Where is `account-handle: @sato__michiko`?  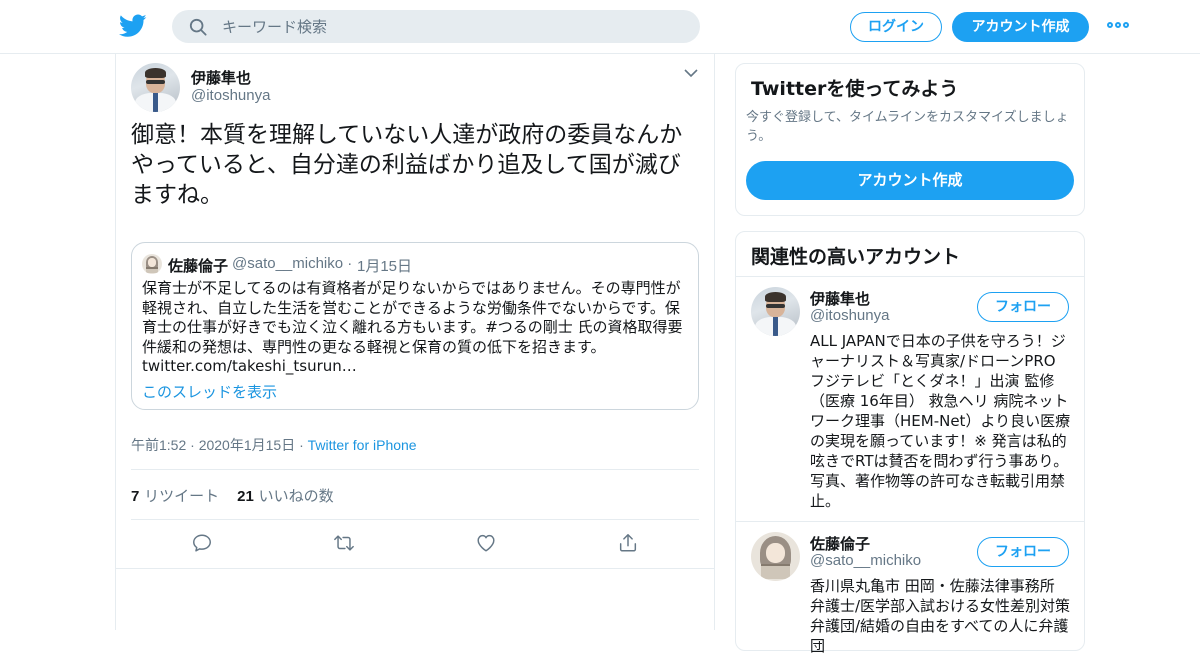 account-handle: @sato__michiko is located at coordinates (865, 560).